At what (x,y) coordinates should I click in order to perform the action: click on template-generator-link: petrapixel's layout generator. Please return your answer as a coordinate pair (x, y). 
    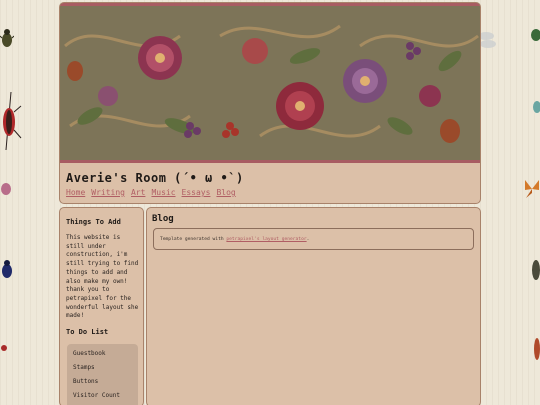
    Looking at the image, I should click on (266, 239).